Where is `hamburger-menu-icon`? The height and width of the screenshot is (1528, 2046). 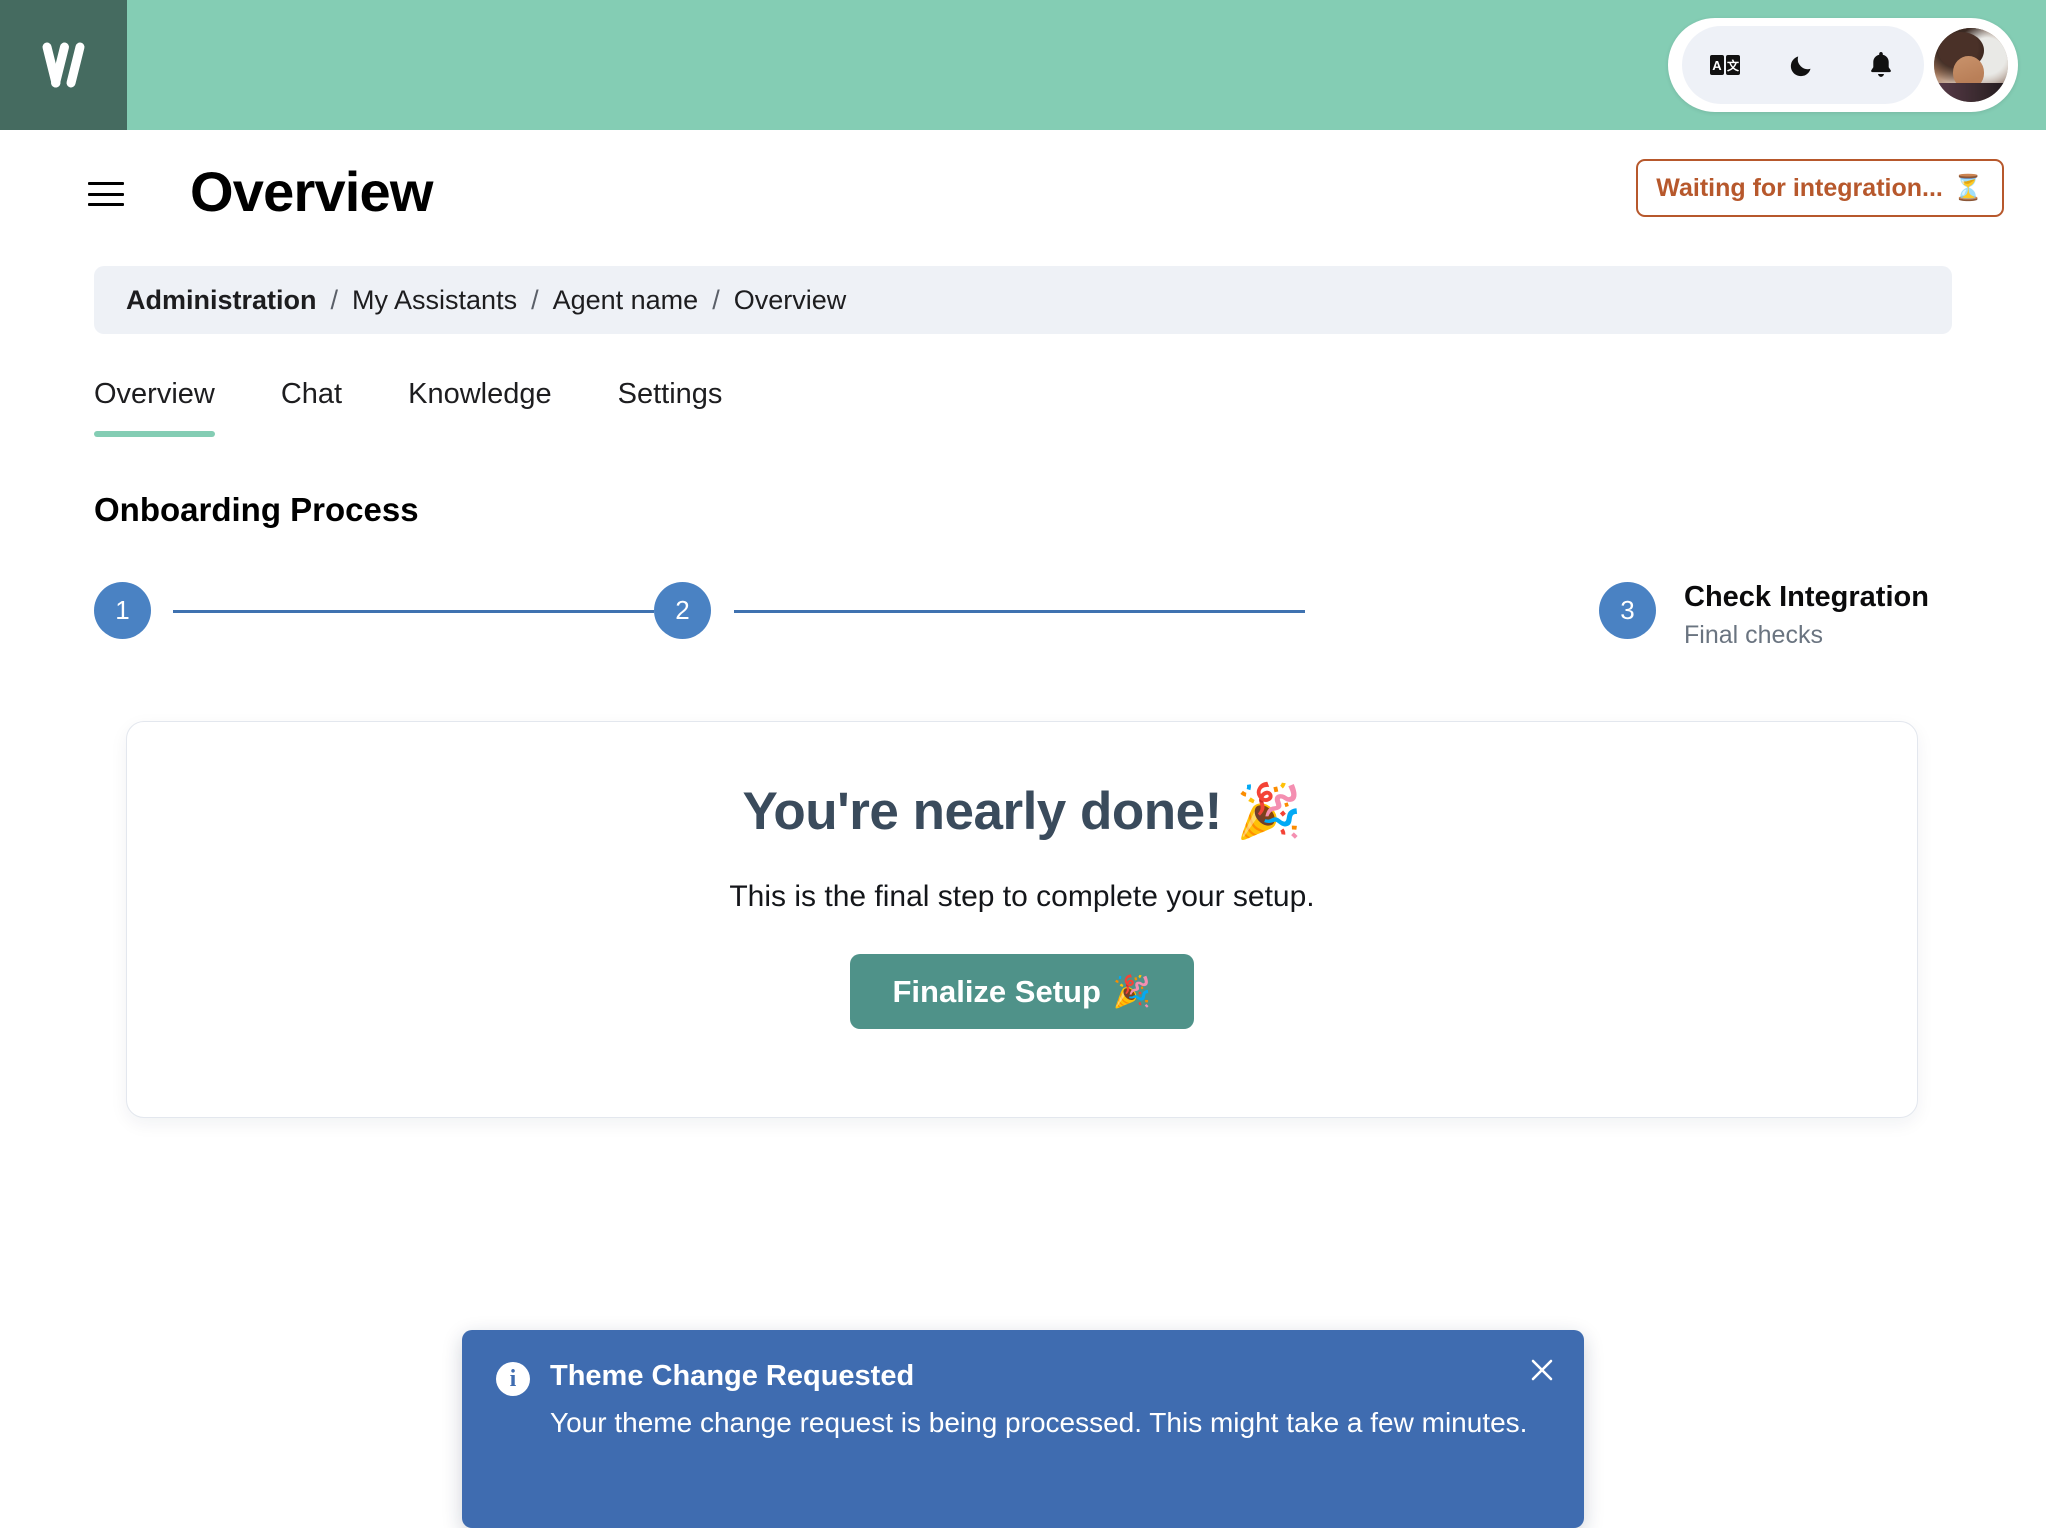 hamburger-menu-icon is located at coordinates (106, 194).